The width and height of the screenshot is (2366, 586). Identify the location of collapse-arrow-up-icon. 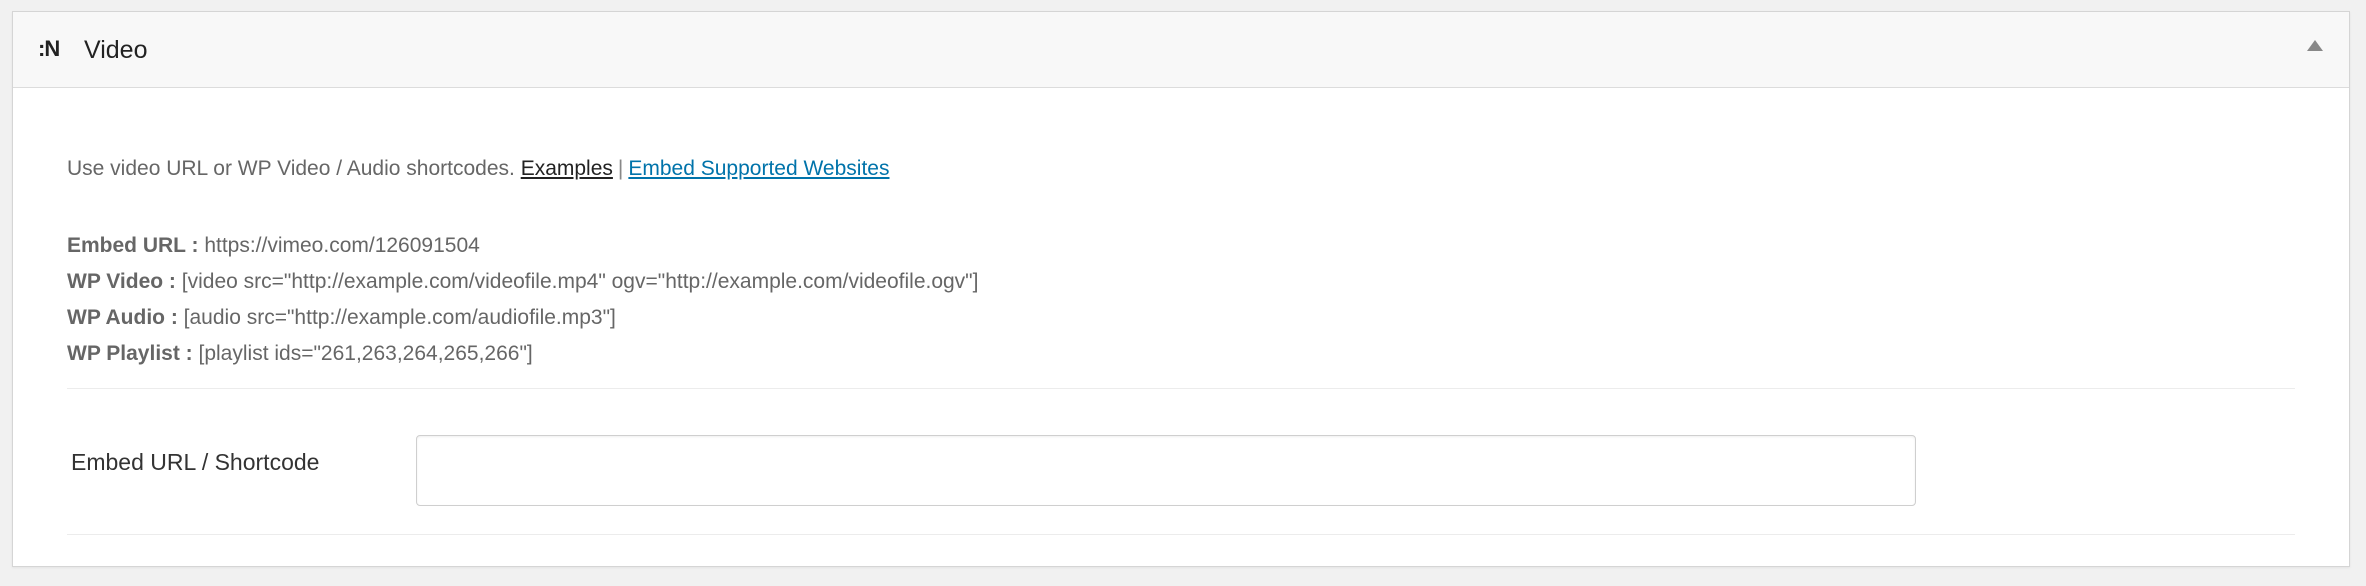
(2315, 45).